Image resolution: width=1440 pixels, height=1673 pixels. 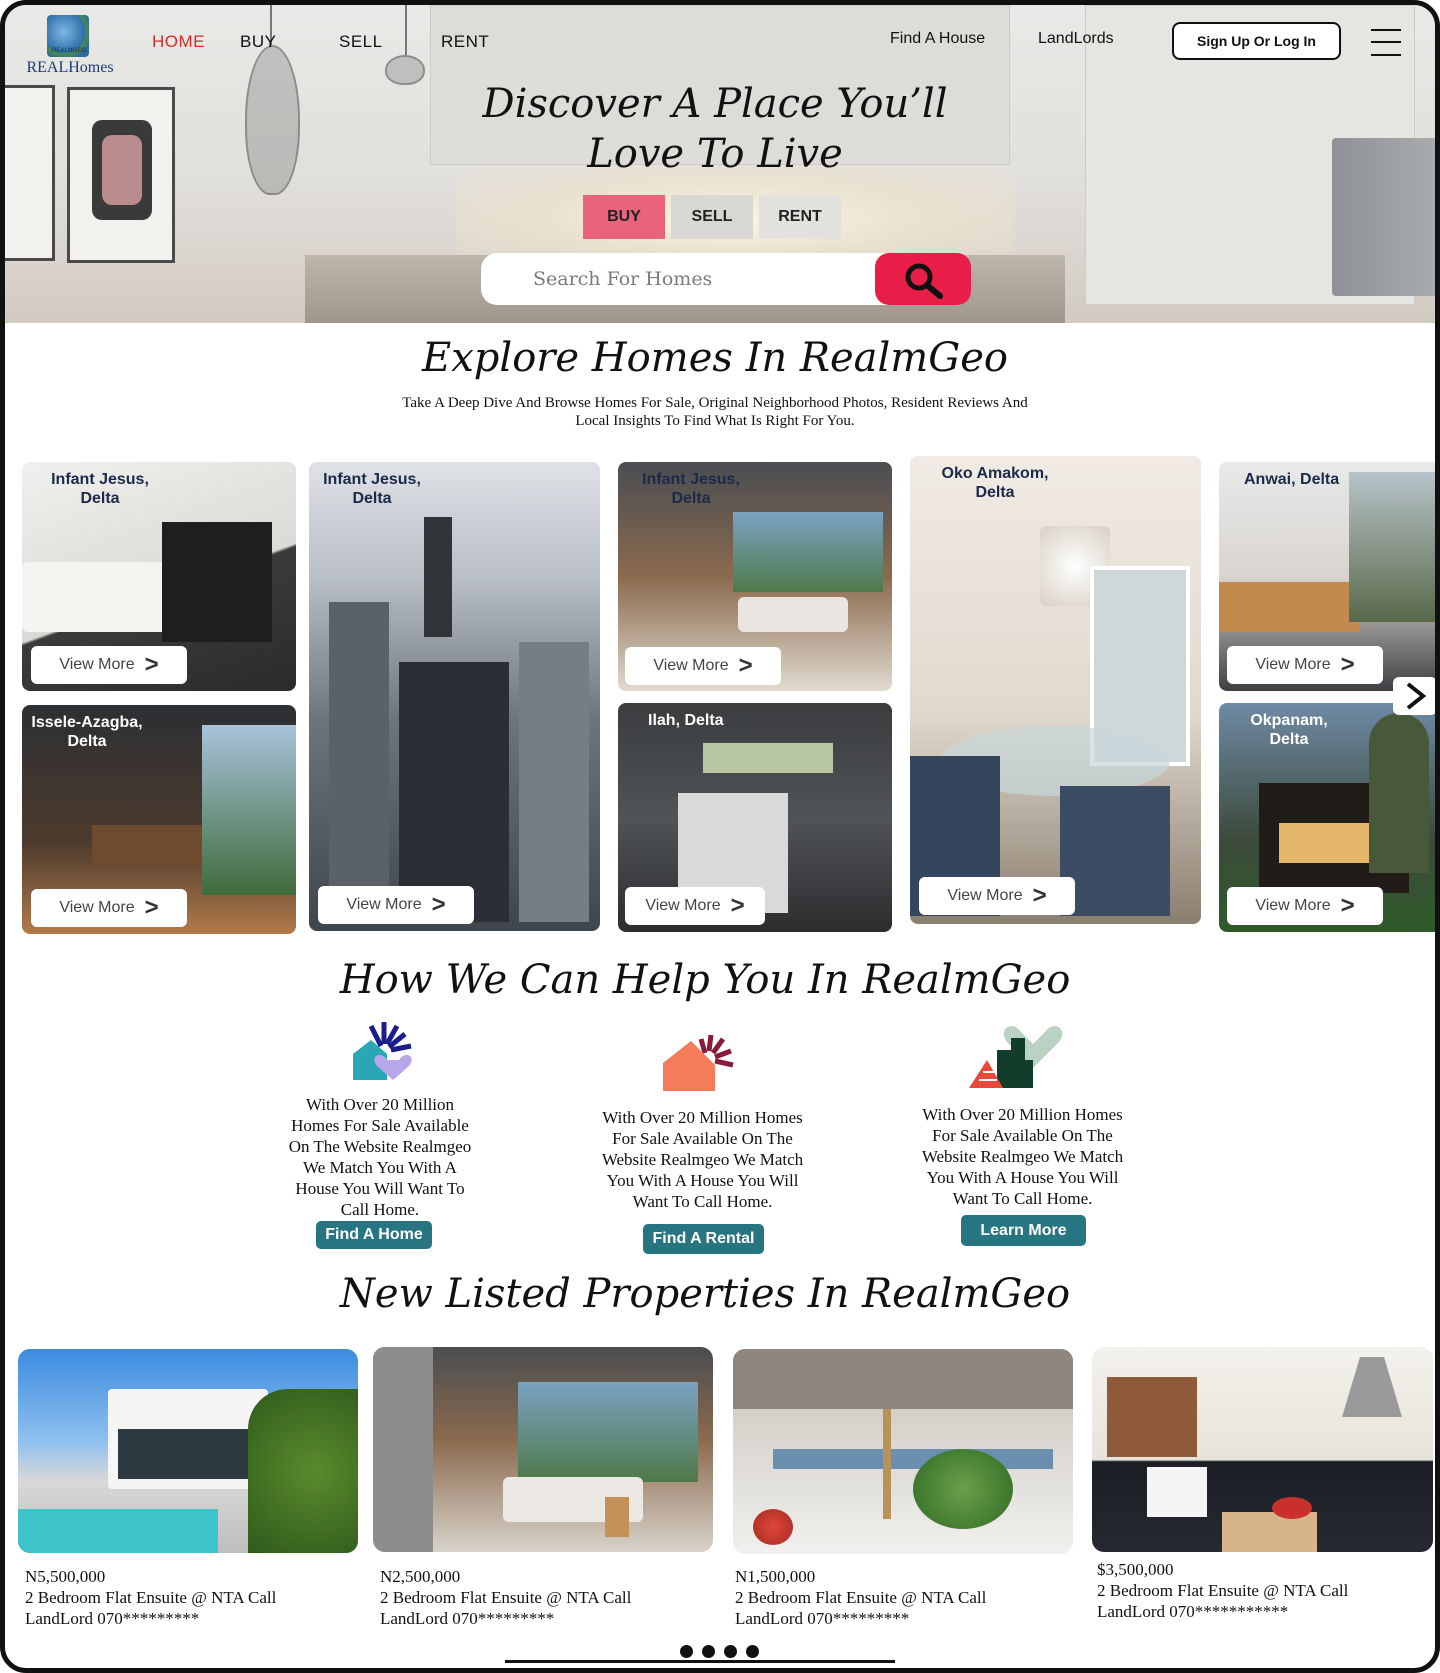 I want to click on listing-price: N5,500,000, so click(x=65, y=1576).